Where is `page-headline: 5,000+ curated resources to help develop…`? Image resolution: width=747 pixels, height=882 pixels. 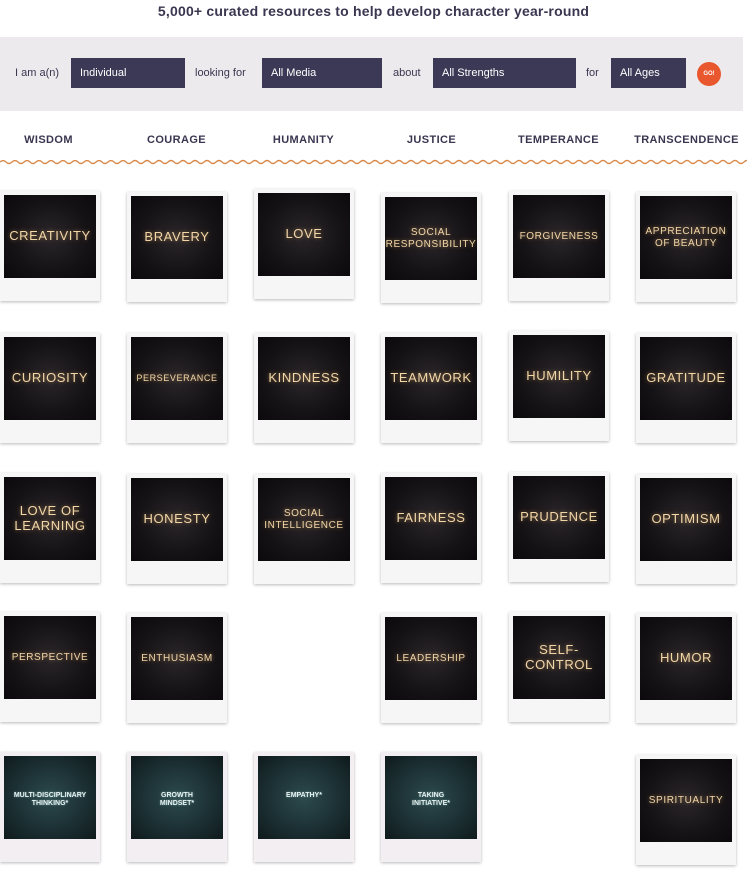
page-headline: 5,000+ curated resources to help develop… is located at coordinates (373, 11).